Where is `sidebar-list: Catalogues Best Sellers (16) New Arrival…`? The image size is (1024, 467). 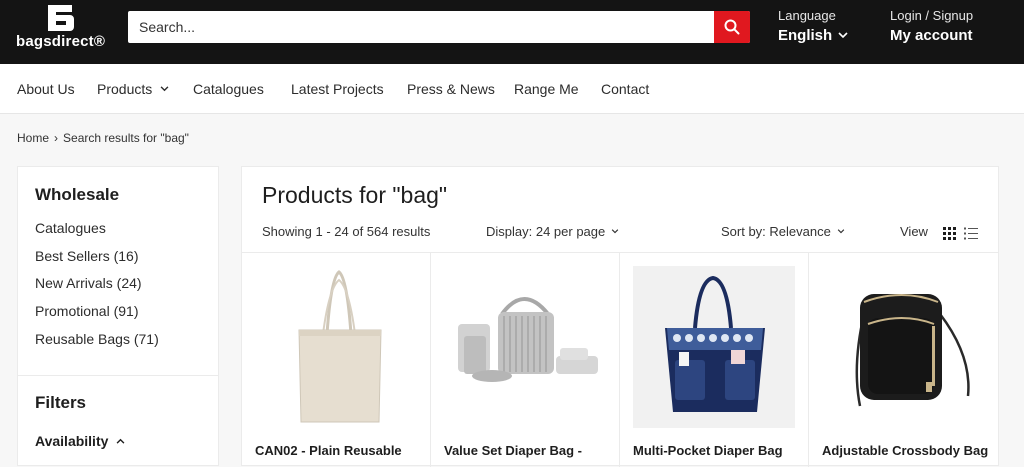
sidebar-list: Catalogues Best Sellers (16) New Arrival… is located at coordinates (97, 289).